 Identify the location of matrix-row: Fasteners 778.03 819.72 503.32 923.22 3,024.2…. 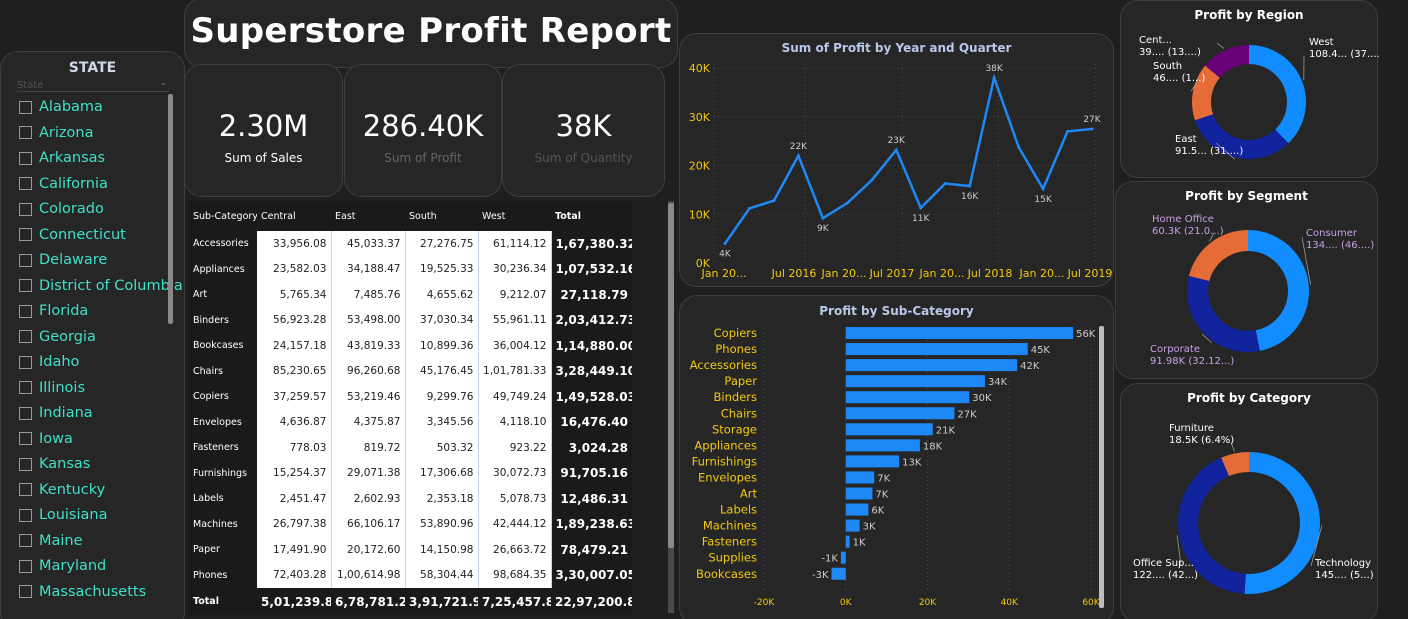
(410, 448).